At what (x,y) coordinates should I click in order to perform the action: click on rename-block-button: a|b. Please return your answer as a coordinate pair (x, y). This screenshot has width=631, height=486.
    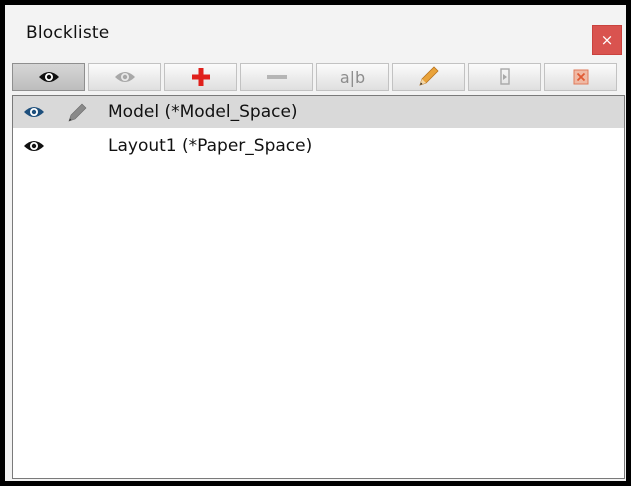
    Looking at the image, I should click on (352, 77).